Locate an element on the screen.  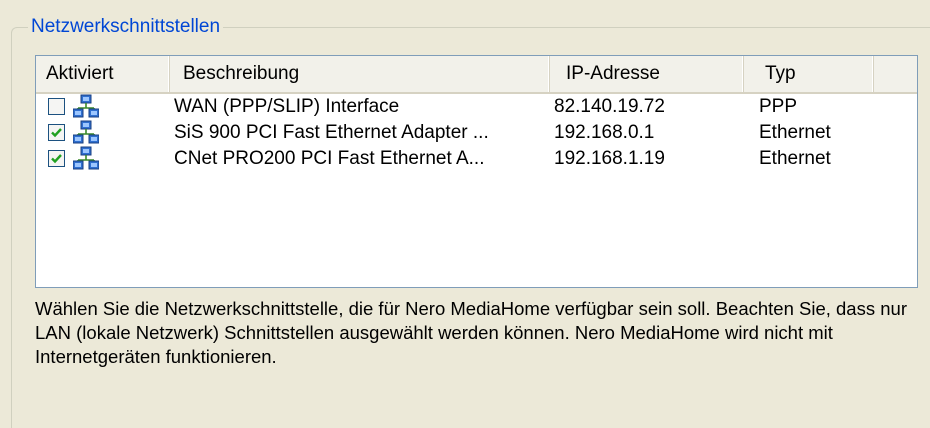
row-ip-address: 192.168.0.1 is located at coordinates (604, 132).